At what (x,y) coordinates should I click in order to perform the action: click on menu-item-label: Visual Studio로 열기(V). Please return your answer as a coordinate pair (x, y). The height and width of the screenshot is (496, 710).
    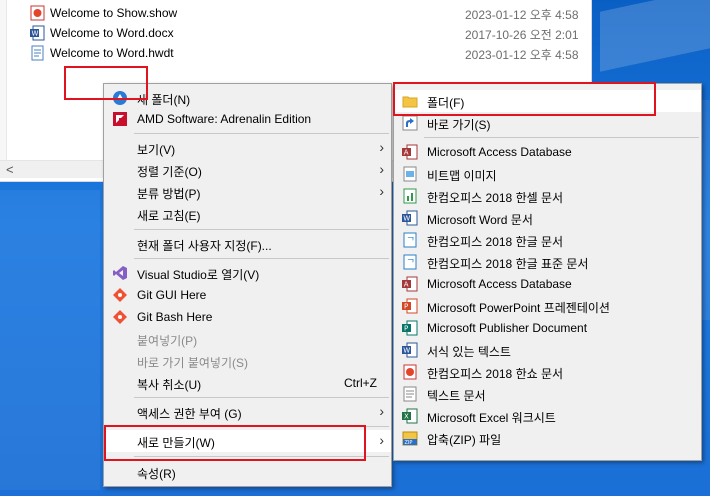
    Looking at the image, I should click on (198, 275).